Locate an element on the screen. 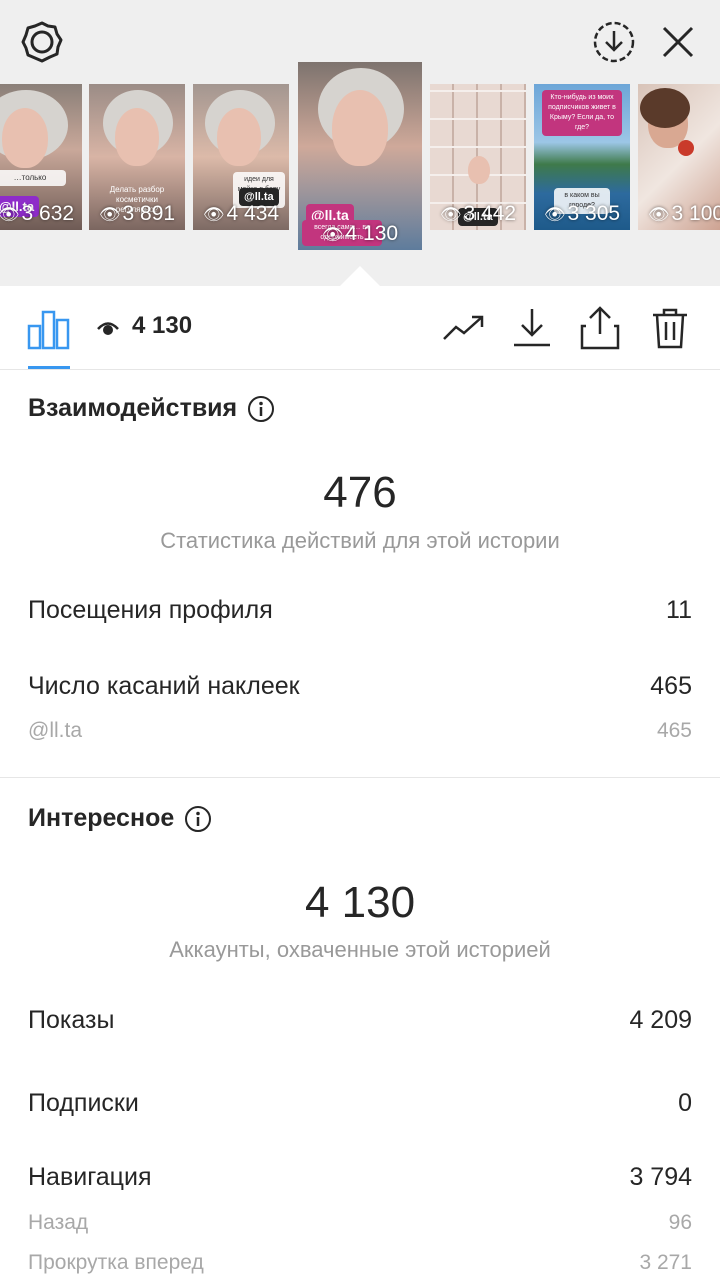 The height and width of the screenshot is (1280, 720). download-circle-icon is located at coordinates (614, 42).